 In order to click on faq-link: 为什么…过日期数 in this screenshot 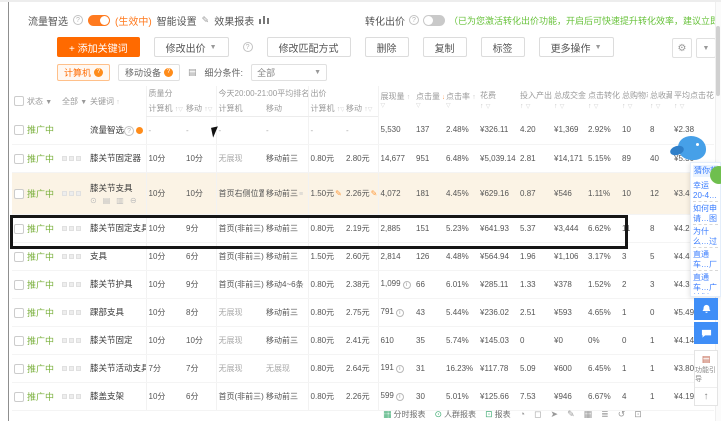, I will do `click(705, 236)`.